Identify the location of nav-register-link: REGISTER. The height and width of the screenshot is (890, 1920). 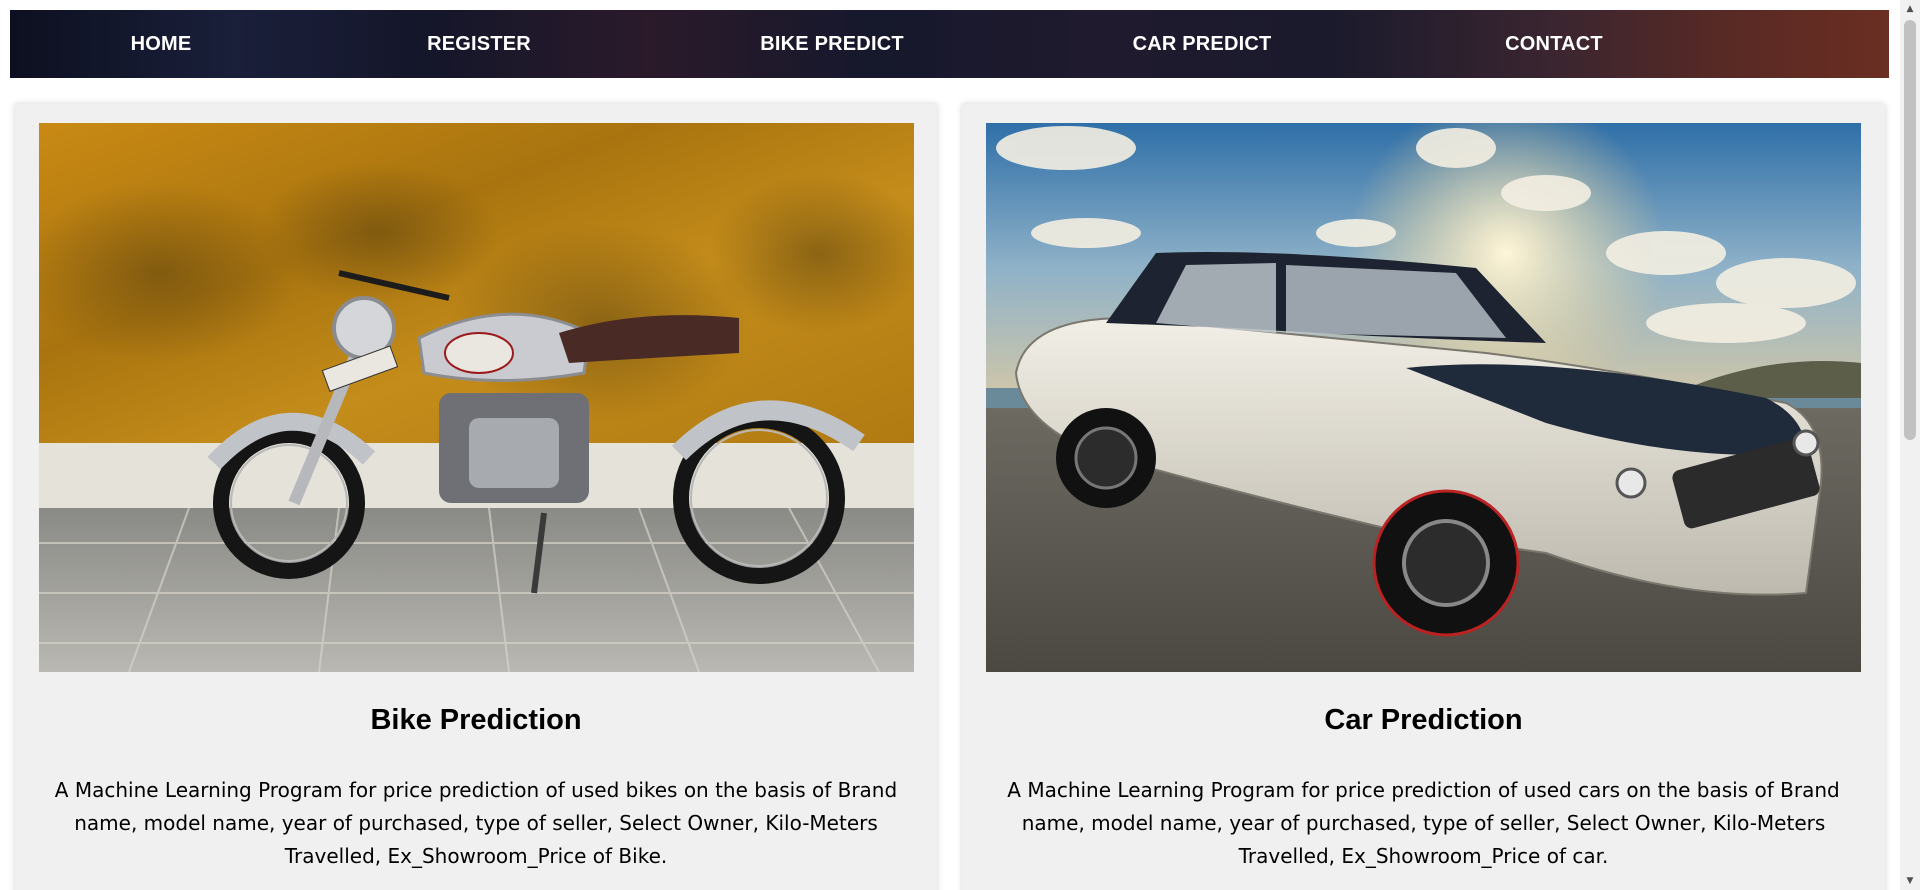
(479, 44).